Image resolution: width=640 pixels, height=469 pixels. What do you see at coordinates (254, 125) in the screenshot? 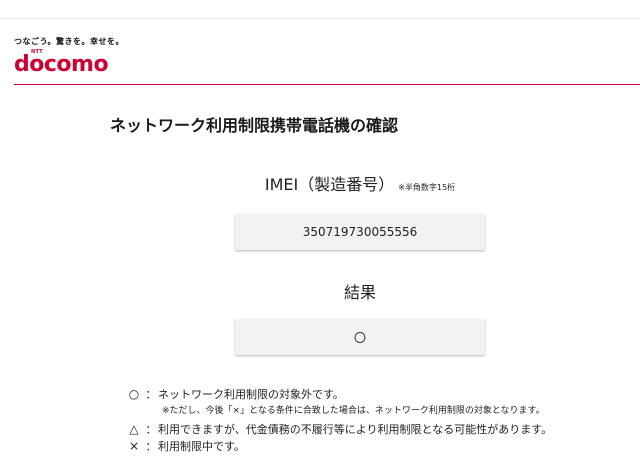
I see `page-title: ネットワーク利用制限携帯電話機の確認` at bounding box center [254, 125].